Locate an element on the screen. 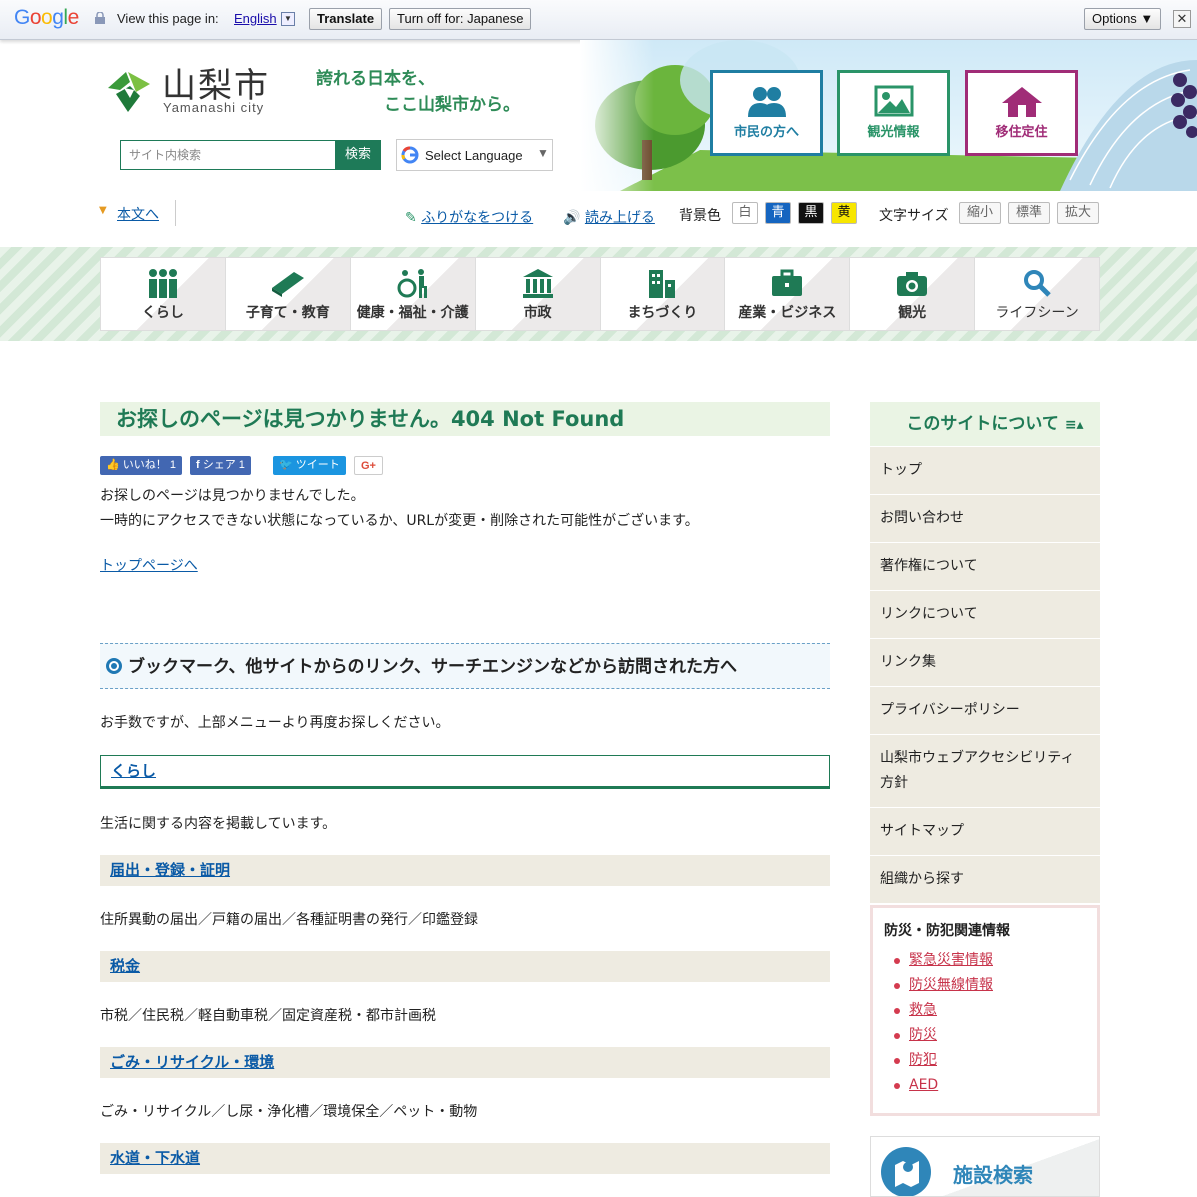 This screenshot has height=1197, width=1197. search-icon is located at coordinates (1037, 283).